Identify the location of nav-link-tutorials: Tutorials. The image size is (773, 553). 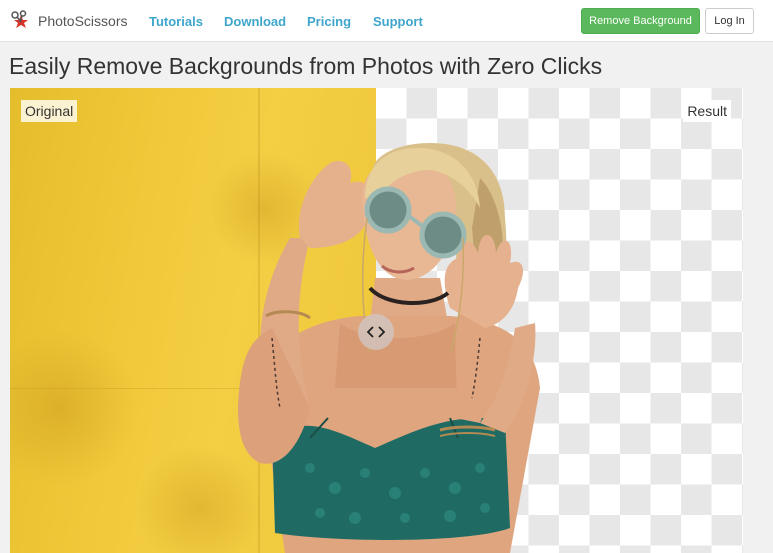
(176, 21).